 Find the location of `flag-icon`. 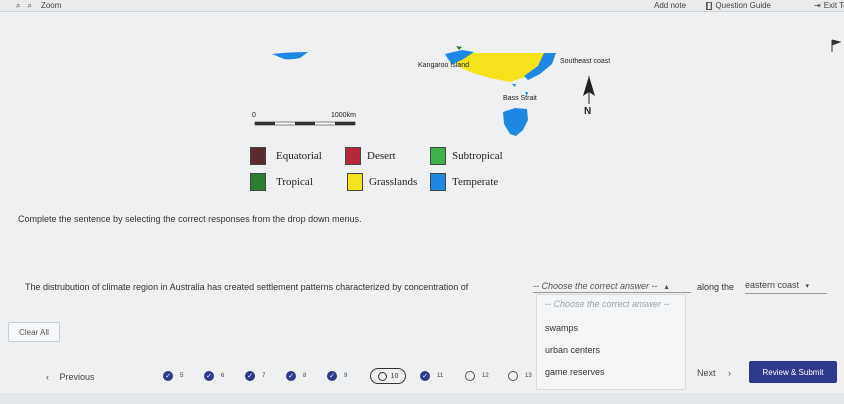

flag-icon is located at coordinates (836, 45).